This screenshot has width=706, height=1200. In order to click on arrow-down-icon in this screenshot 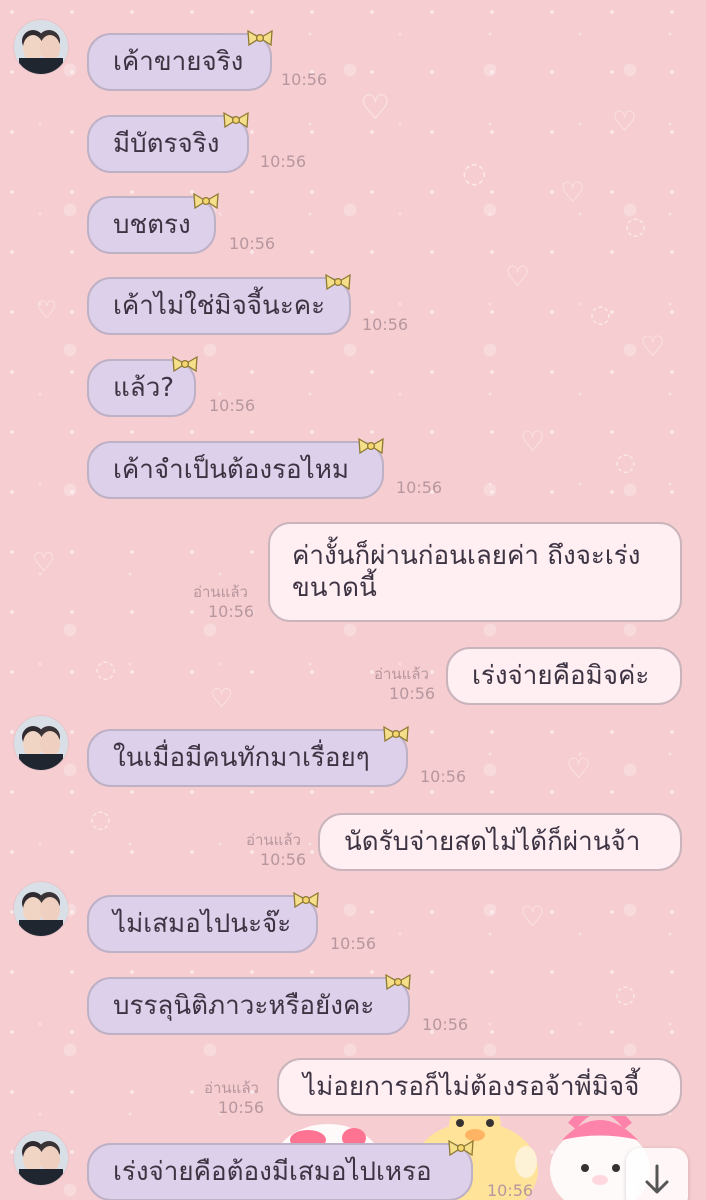, I will do `click(657, 1179)`.